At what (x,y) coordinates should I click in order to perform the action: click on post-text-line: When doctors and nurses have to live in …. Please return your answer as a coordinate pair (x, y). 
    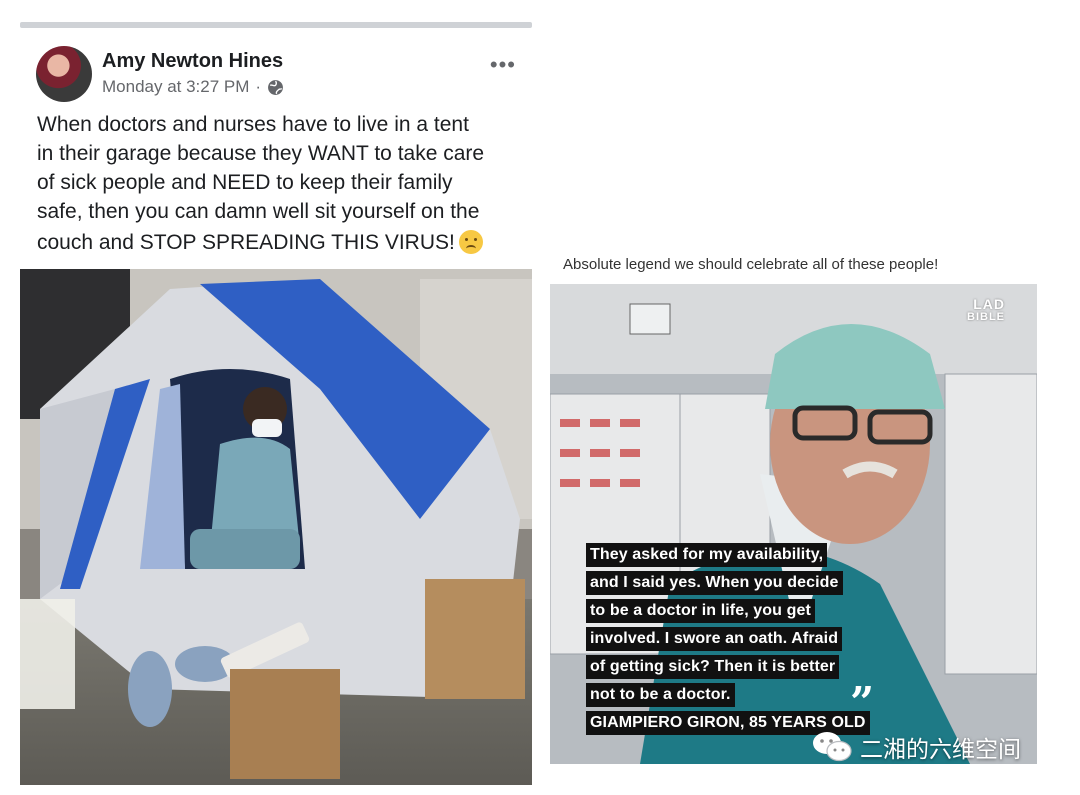
    Looking at the image, I should click on (253, 124).